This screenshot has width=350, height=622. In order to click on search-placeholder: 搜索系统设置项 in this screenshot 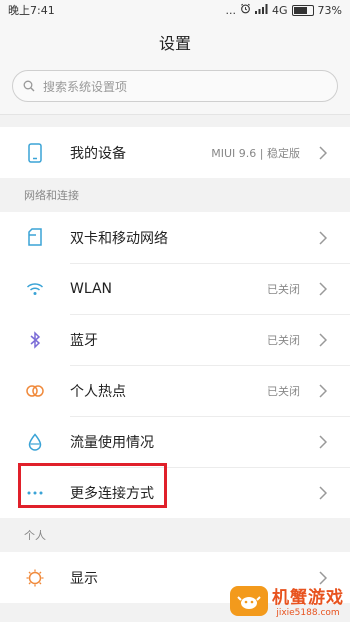, I will do `click(85, 86)`.